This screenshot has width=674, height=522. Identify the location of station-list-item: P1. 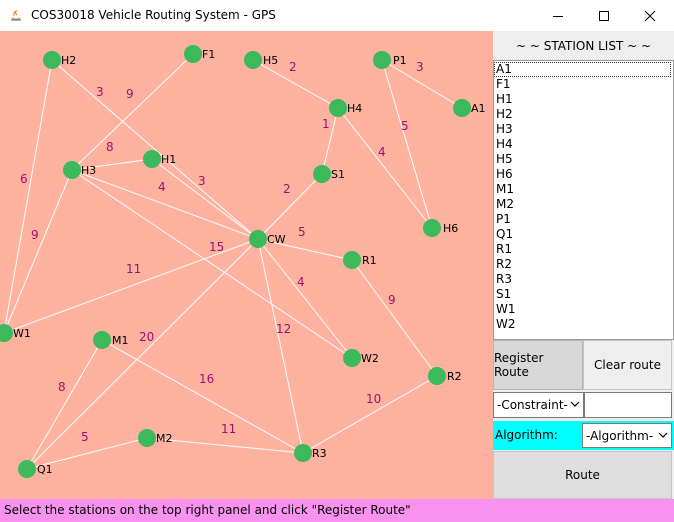
(583, 219).